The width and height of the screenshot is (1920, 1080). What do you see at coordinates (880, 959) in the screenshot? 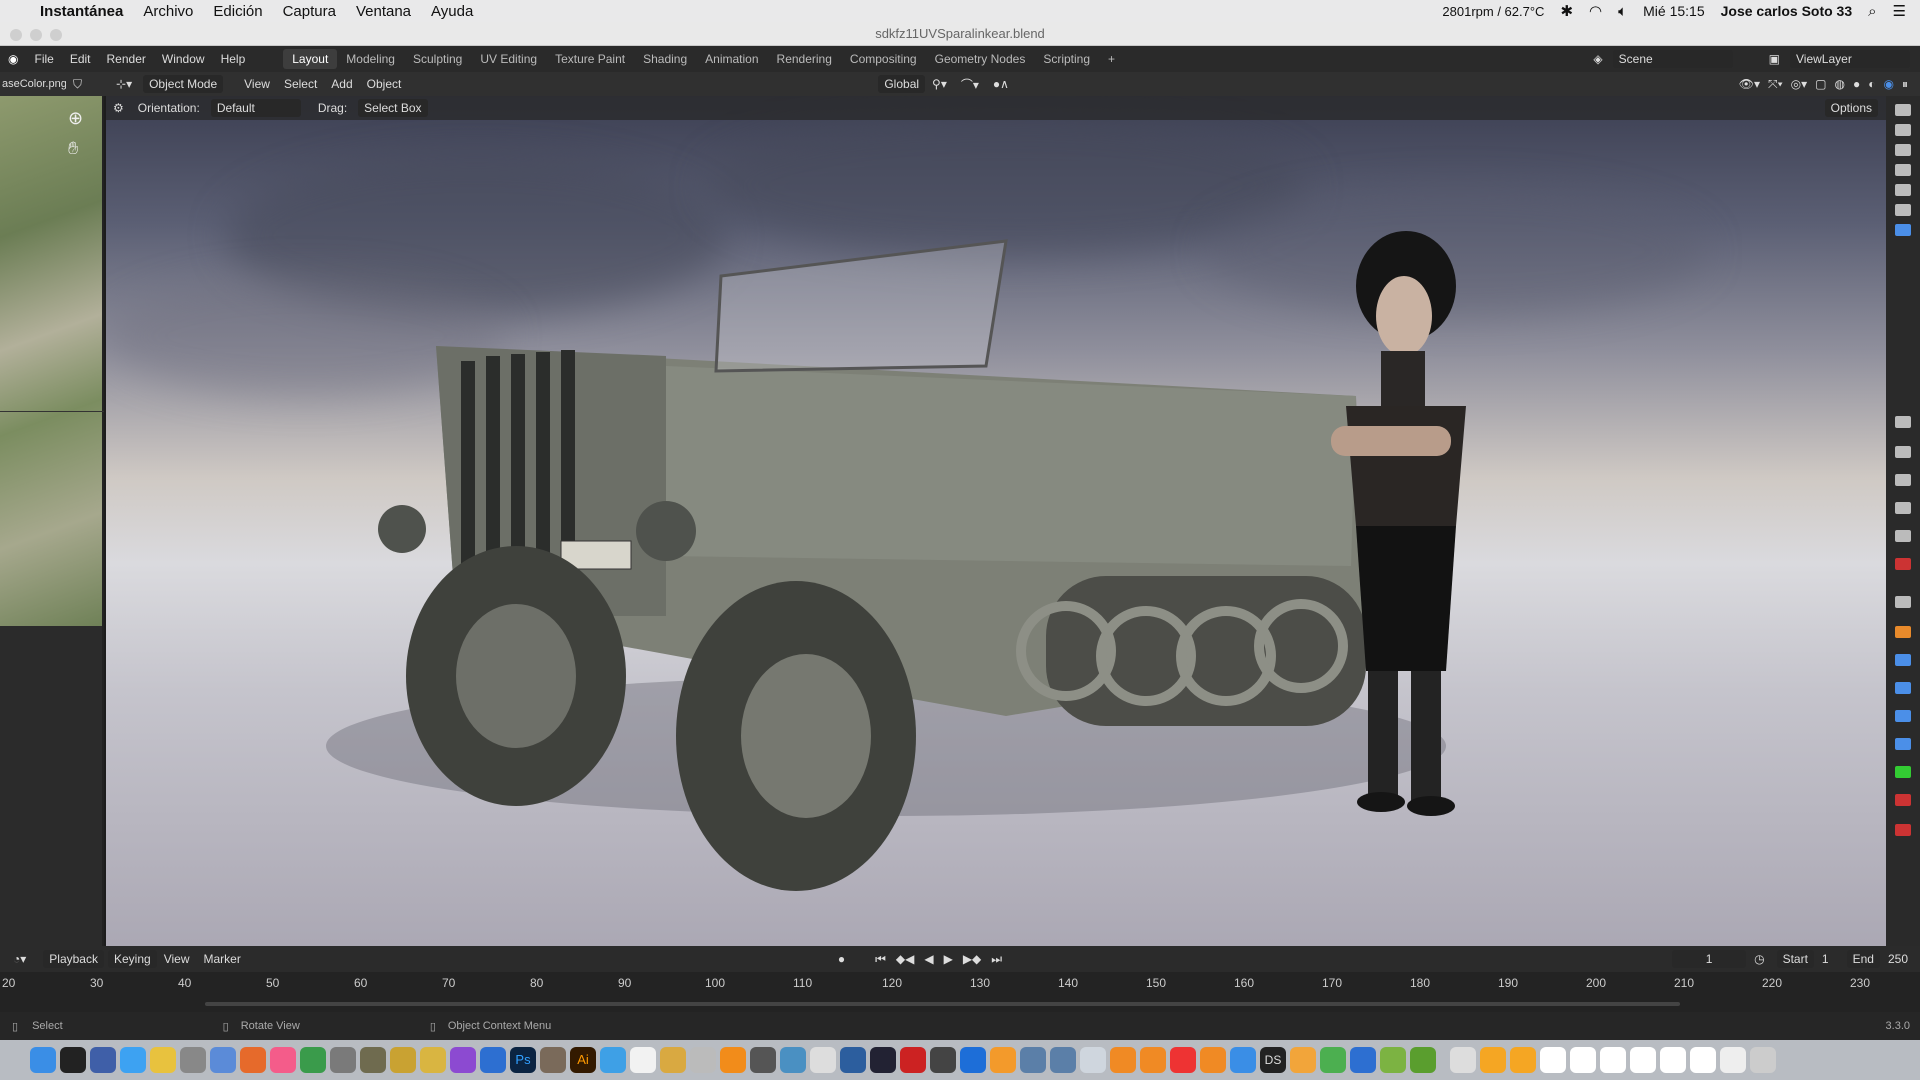
I see `jump-start-icon: ⏮` at bounding box center [880, 959].